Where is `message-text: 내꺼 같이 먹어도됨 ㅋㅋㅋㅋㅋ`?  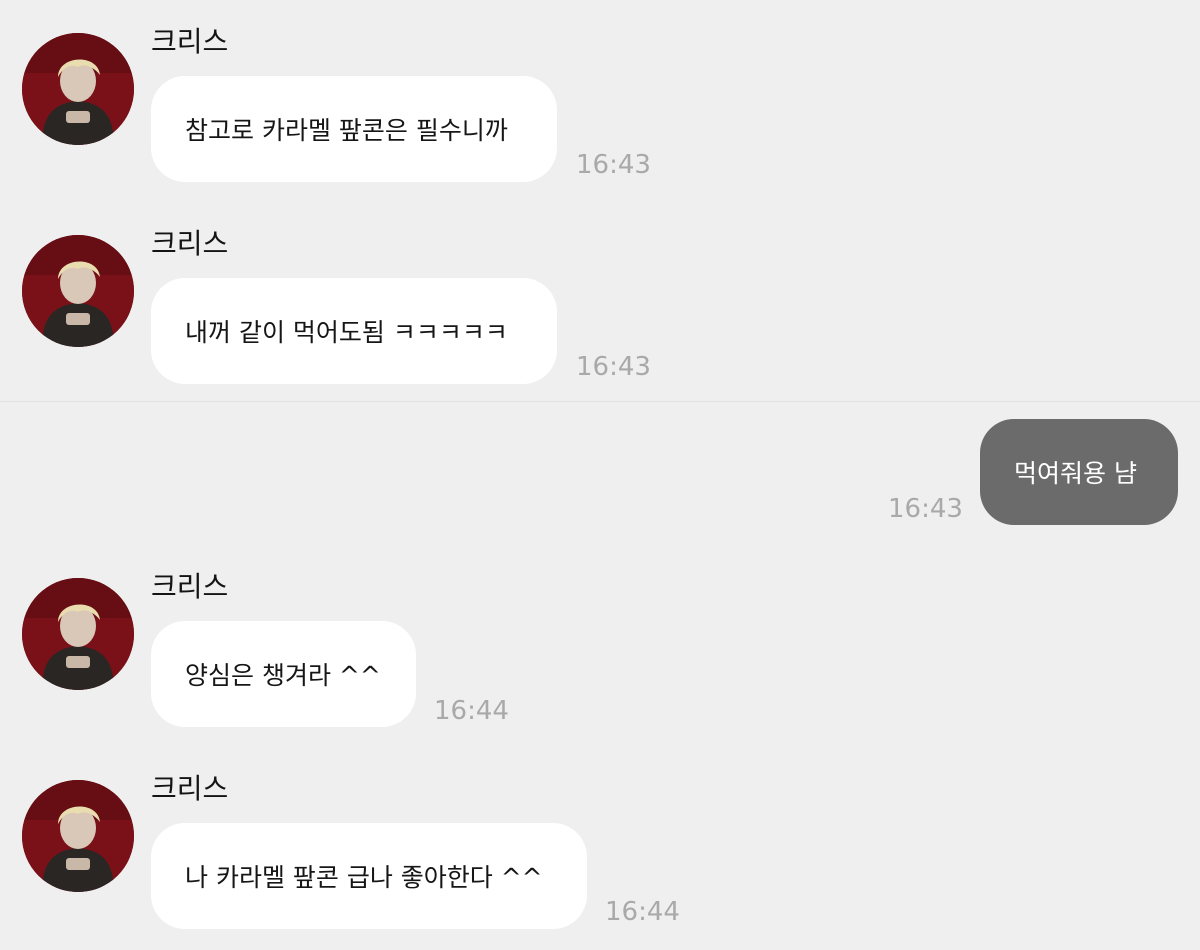 message-text: 내꺼 같이 먹어도됨 ㅋㅋㅋㅋㅋ is located at coordinates (346, 332).